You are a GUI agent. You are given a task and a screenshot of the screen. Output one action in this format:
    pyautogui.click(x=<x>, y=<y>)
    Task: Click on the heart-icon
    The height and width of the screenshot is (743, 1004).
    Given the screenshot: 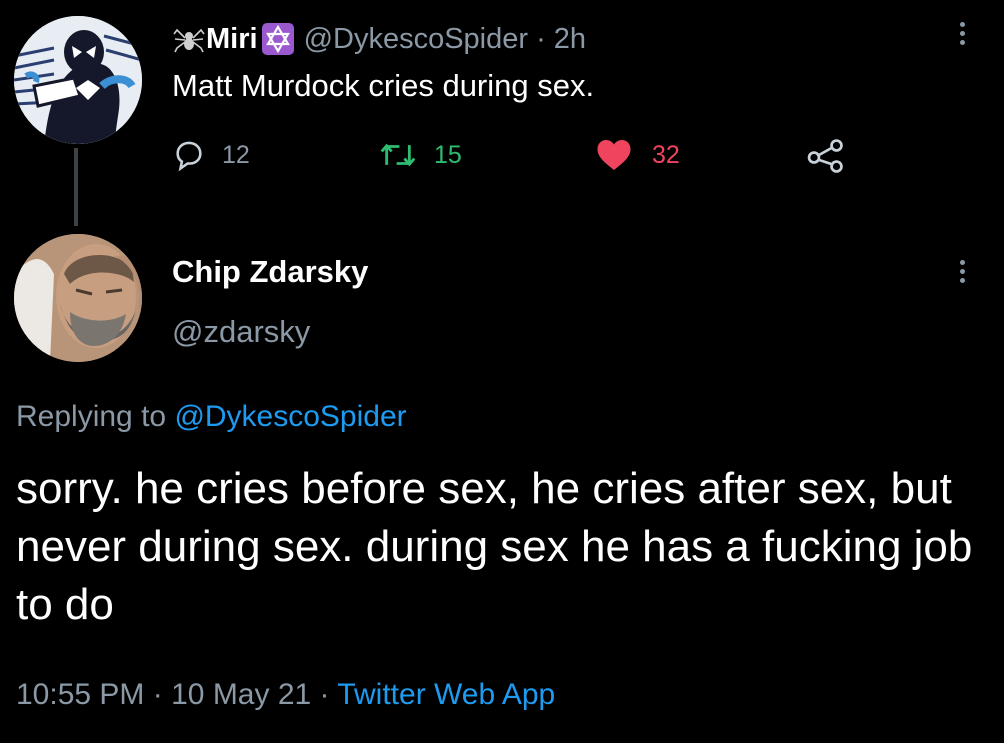 What is the action you would take?
    pyautogui.click(x=614, y=155)
    